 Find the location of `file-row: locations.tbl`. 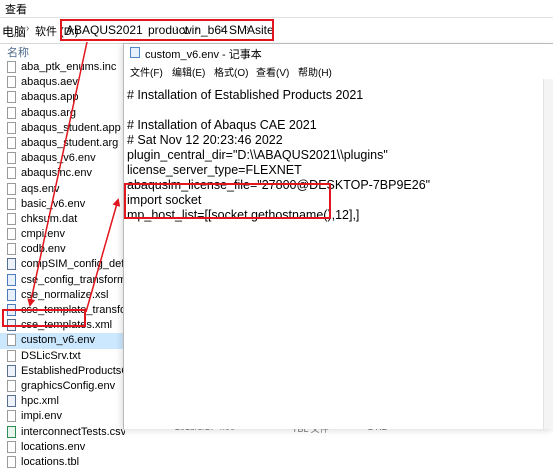

file-row: locations.tbl is located at coordinates (62, 462).